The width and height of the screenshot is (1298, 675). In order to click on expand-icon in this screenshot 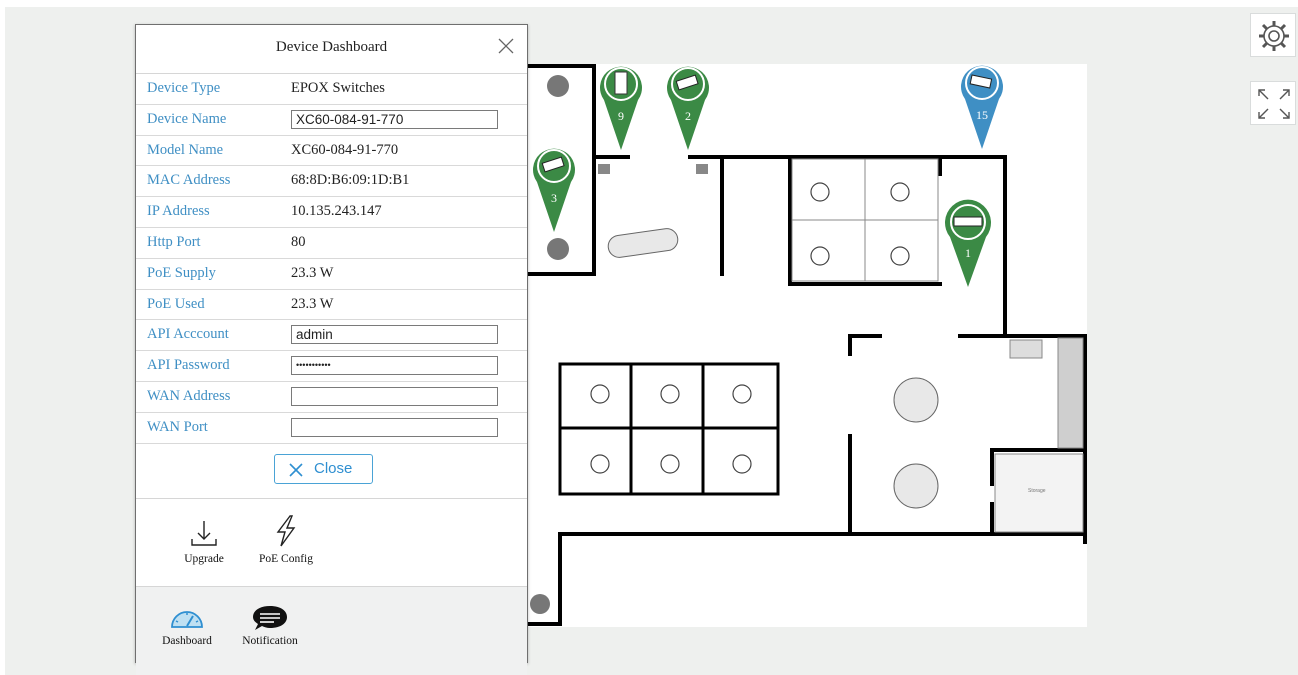, I will do `click(1274, 104)`.